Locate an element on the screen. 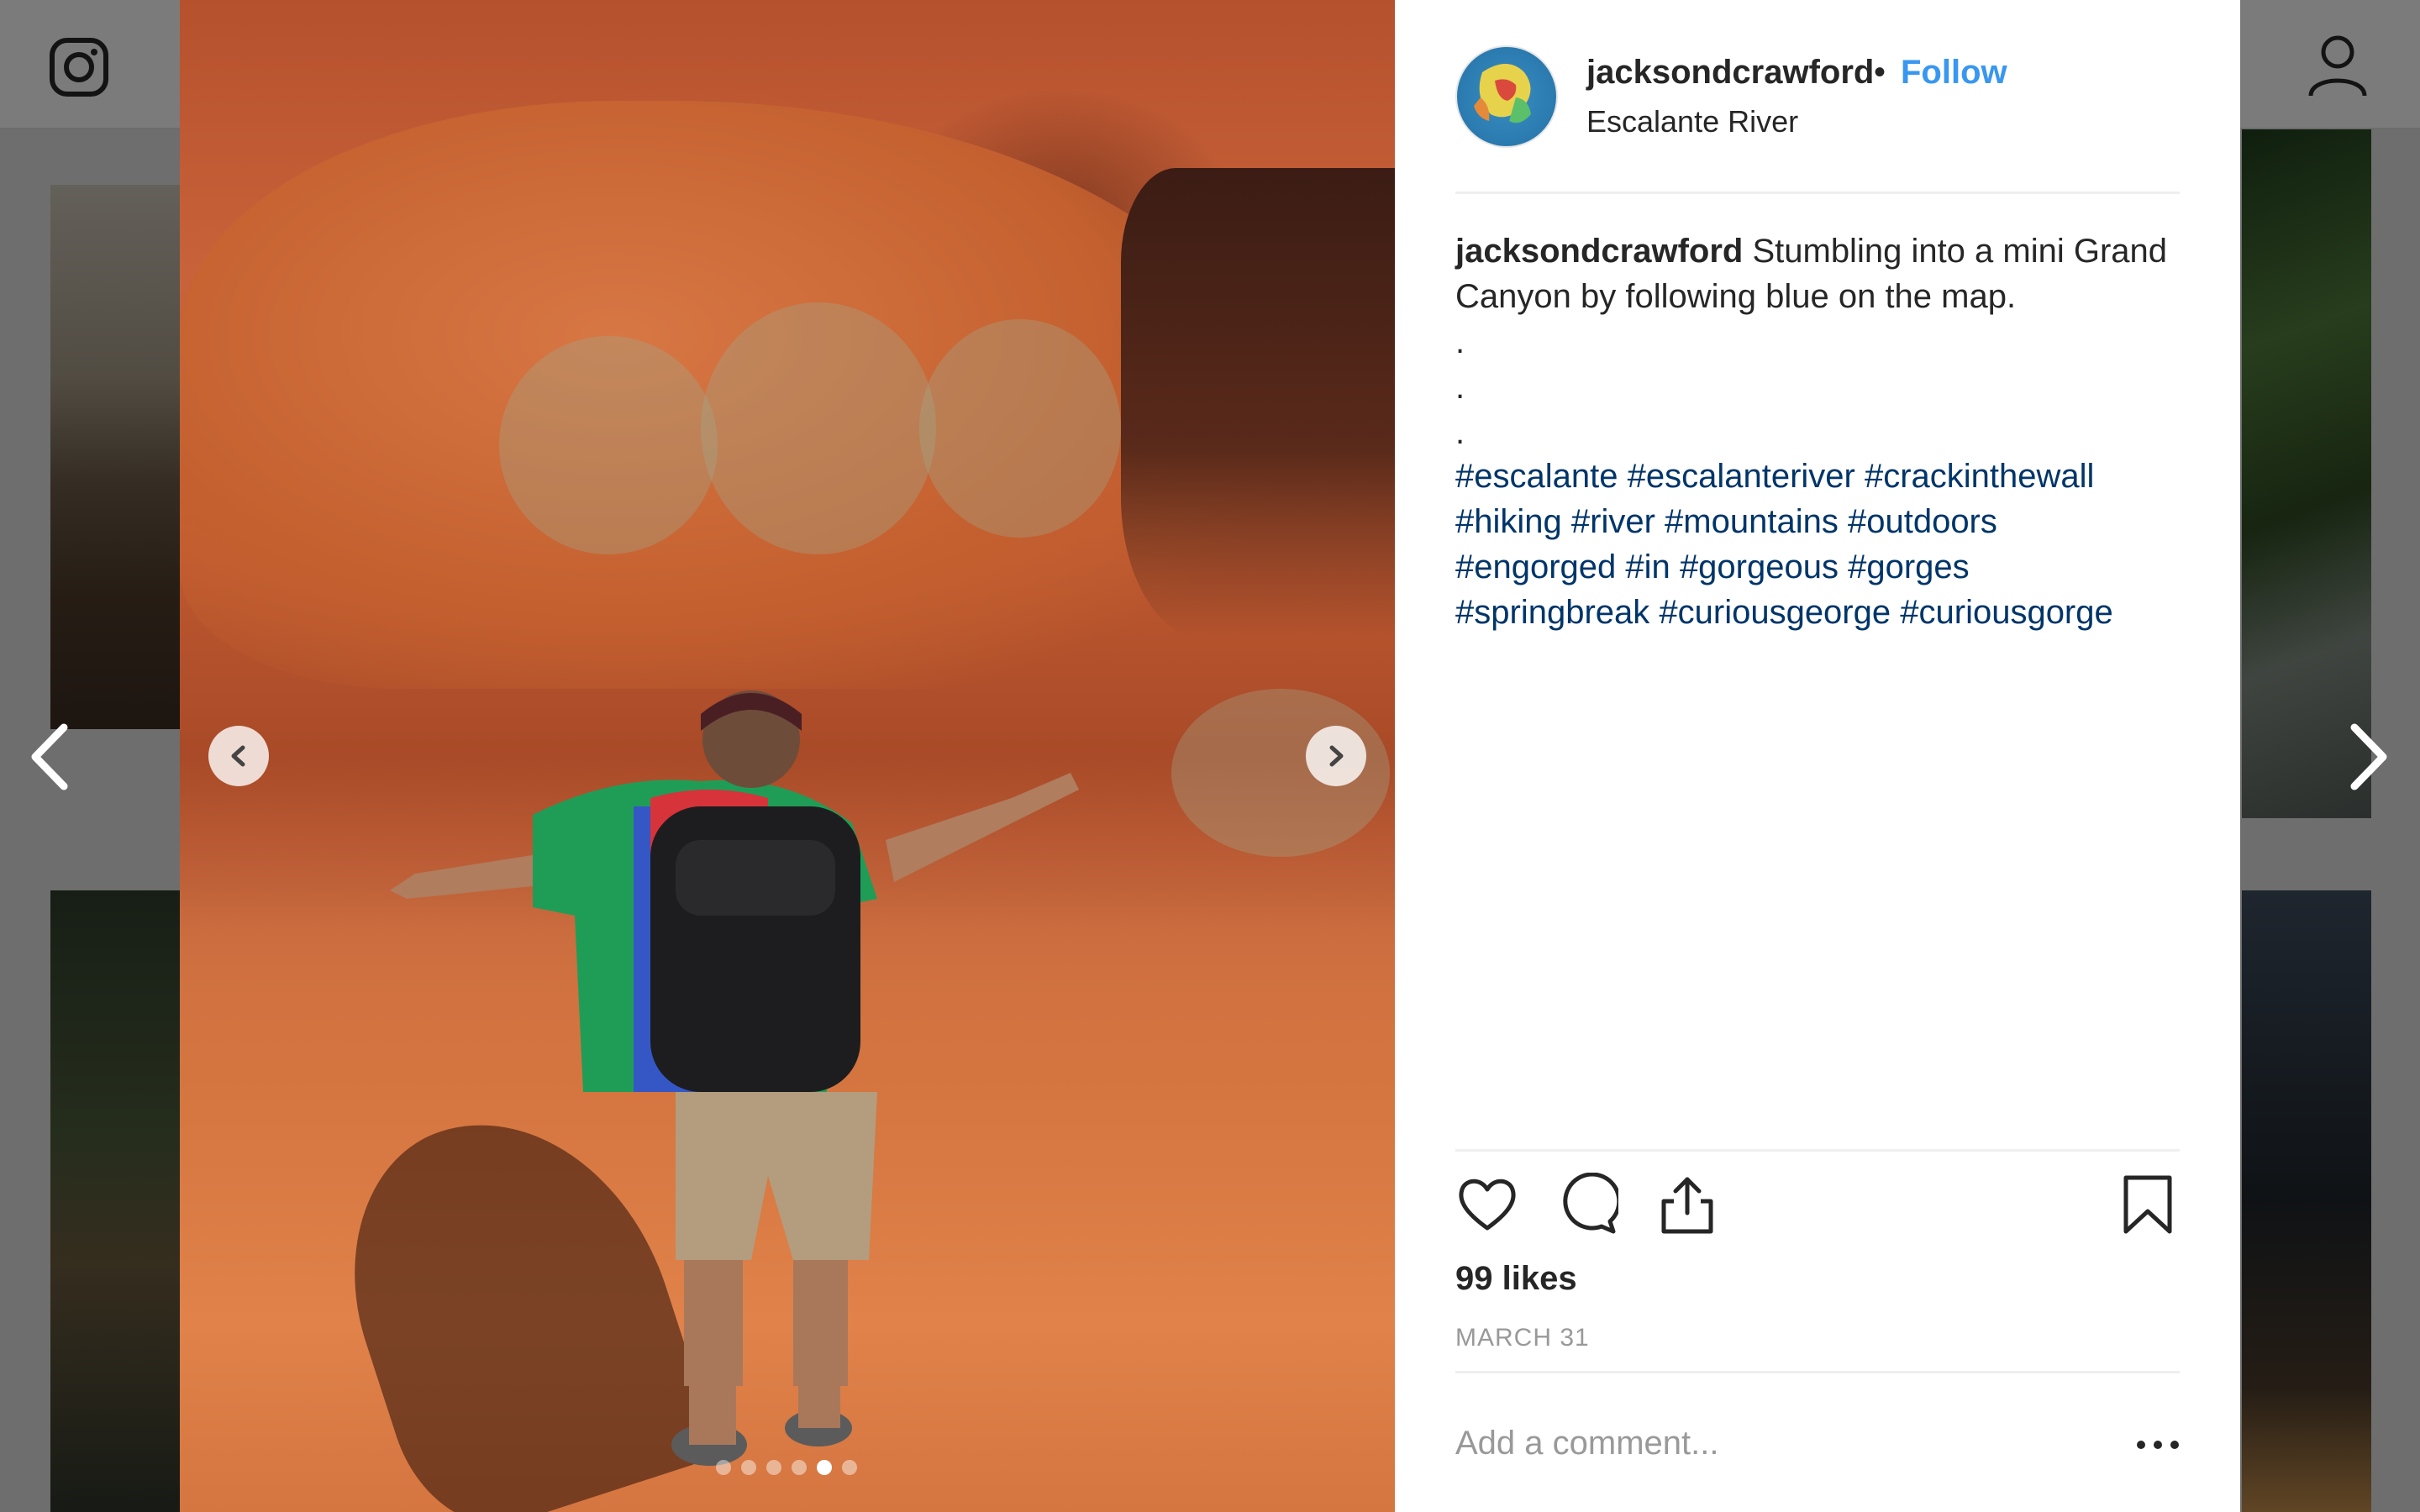  hashtag-link: #in is located at coordinates (1648, 567).